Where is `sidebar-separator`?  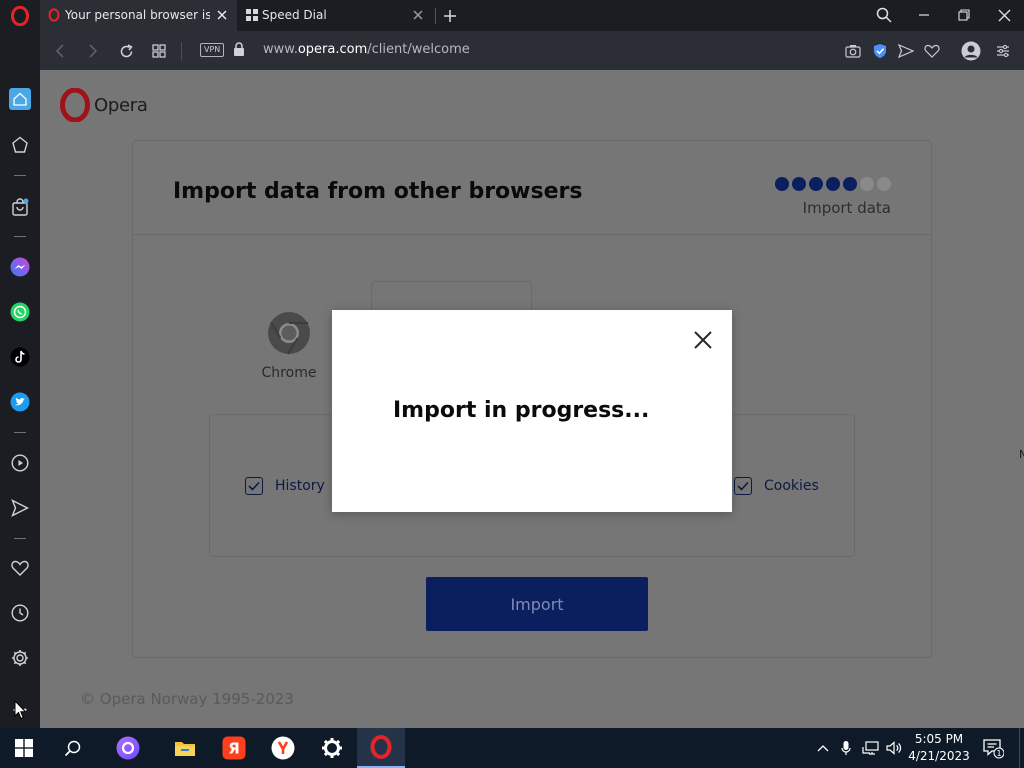
sidebar-separator is located at coordinates (20, 432).